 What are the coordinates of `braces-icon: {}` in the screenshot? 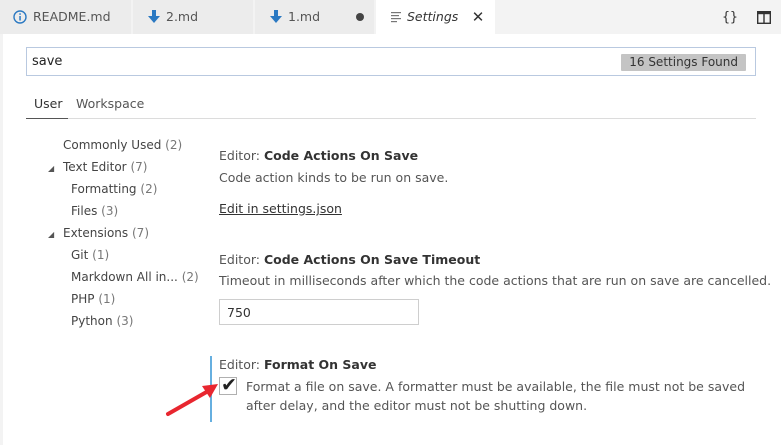 It's located at (730, 17).